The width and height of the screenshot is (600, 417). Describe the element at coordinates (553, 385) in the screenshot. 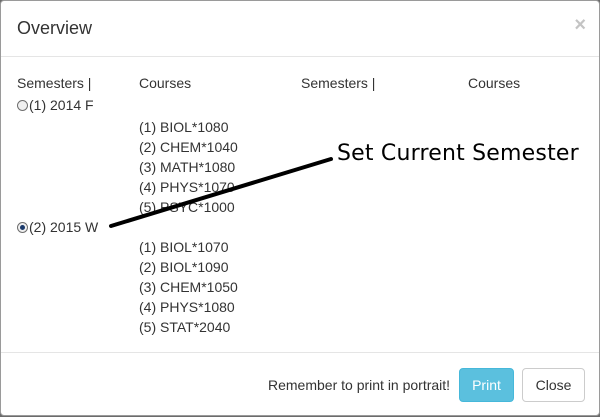

I see `close-button: Close` at that location.